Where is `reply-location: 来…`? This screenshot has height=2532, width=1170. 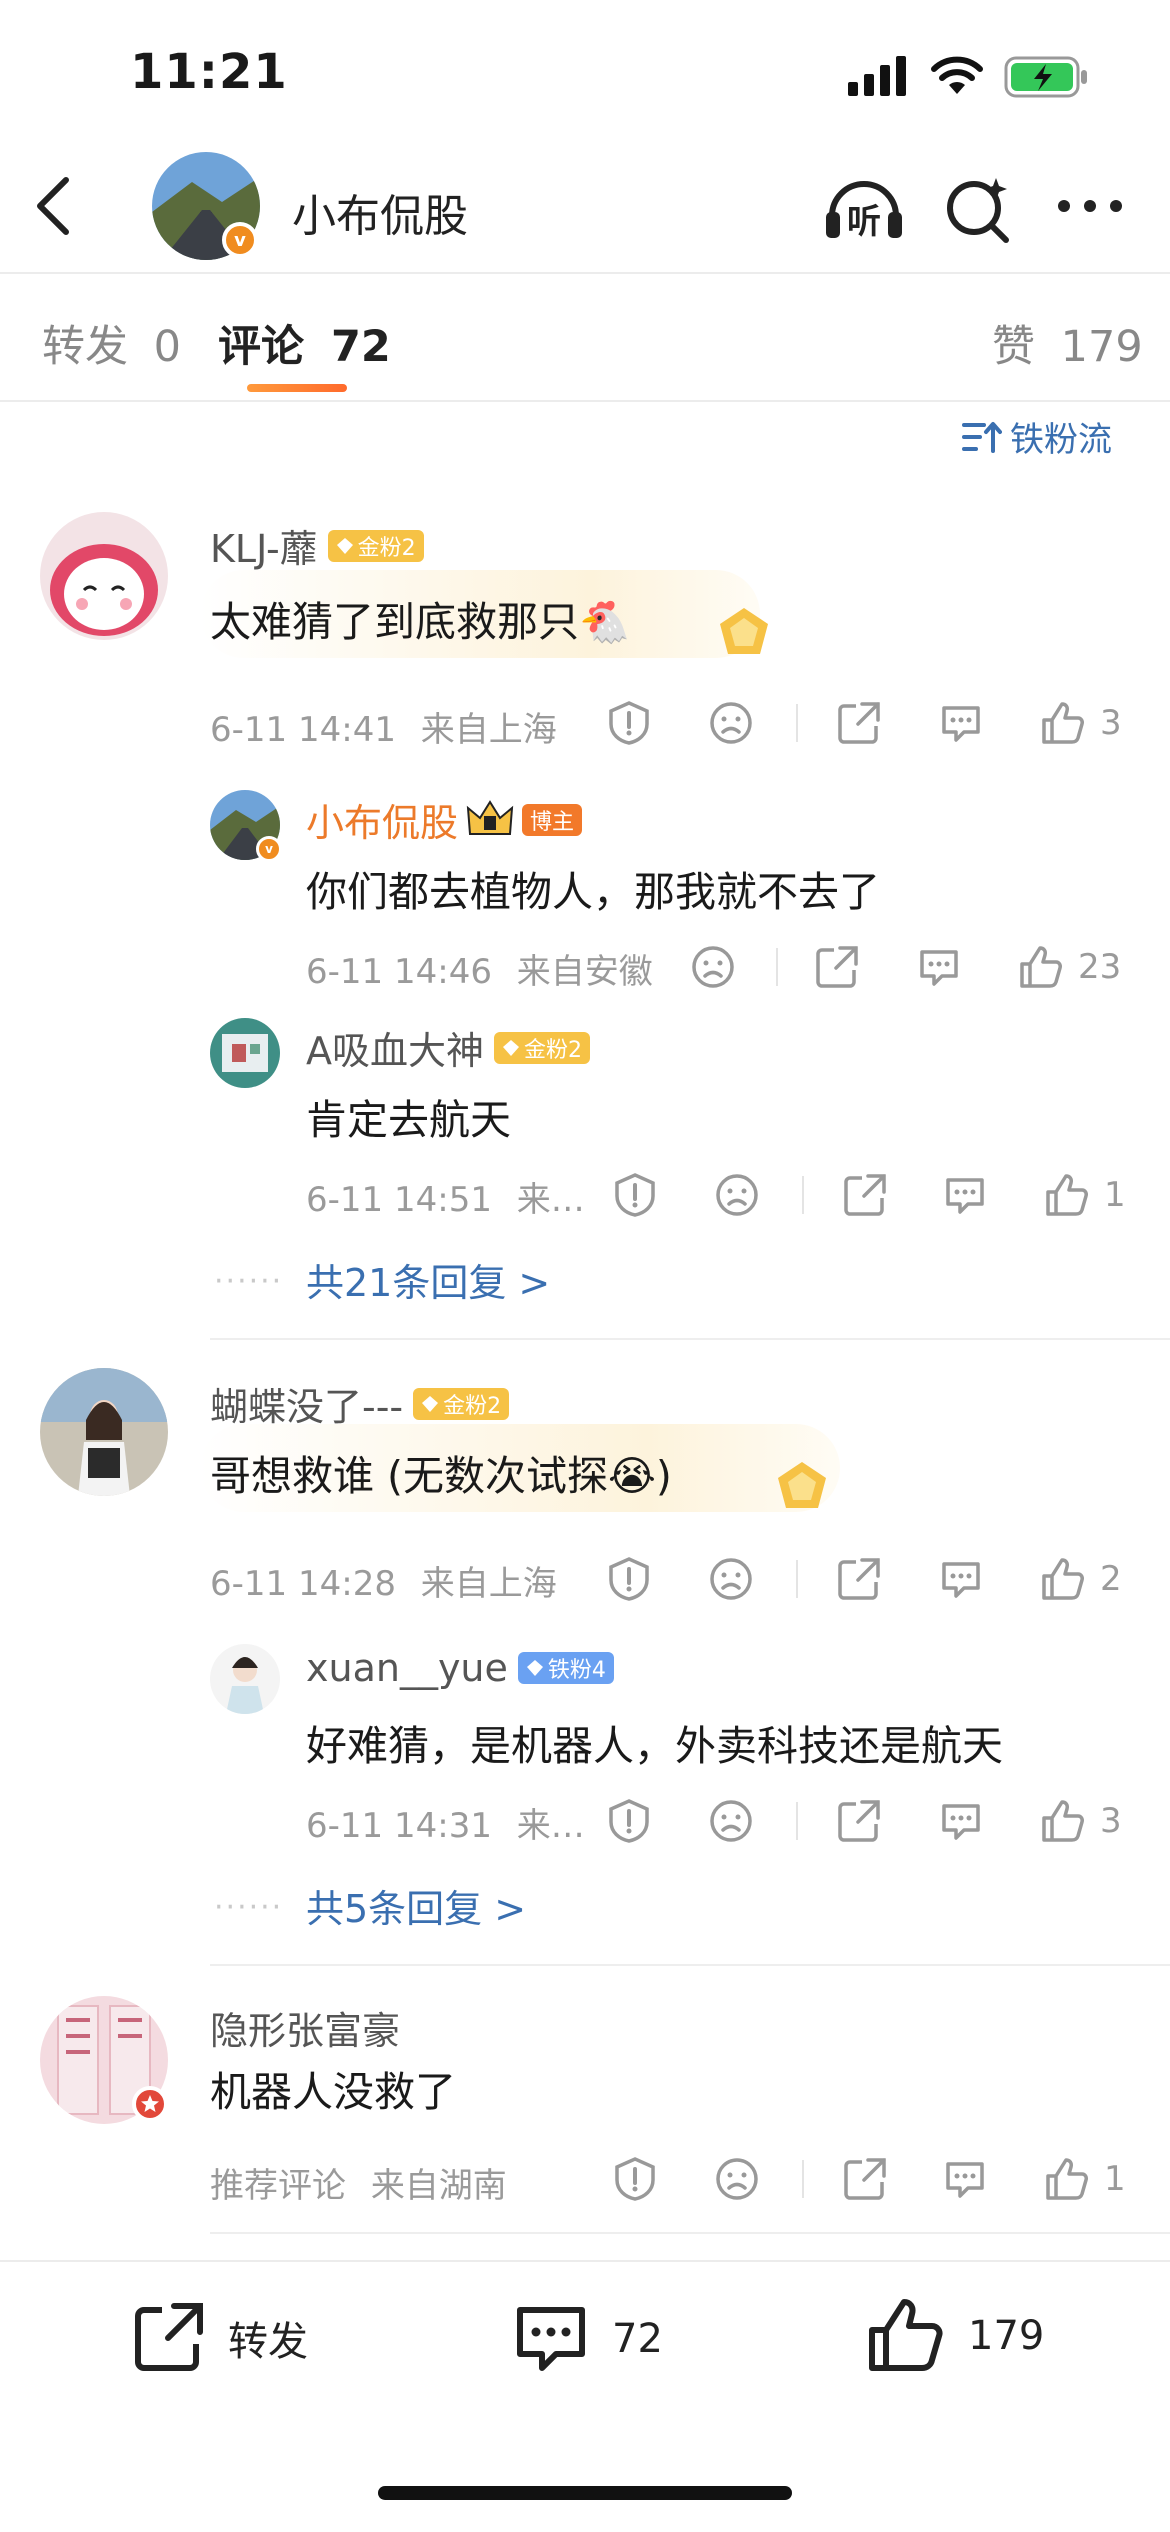 reply-location: 来… is located at coordinates (550, 1826).